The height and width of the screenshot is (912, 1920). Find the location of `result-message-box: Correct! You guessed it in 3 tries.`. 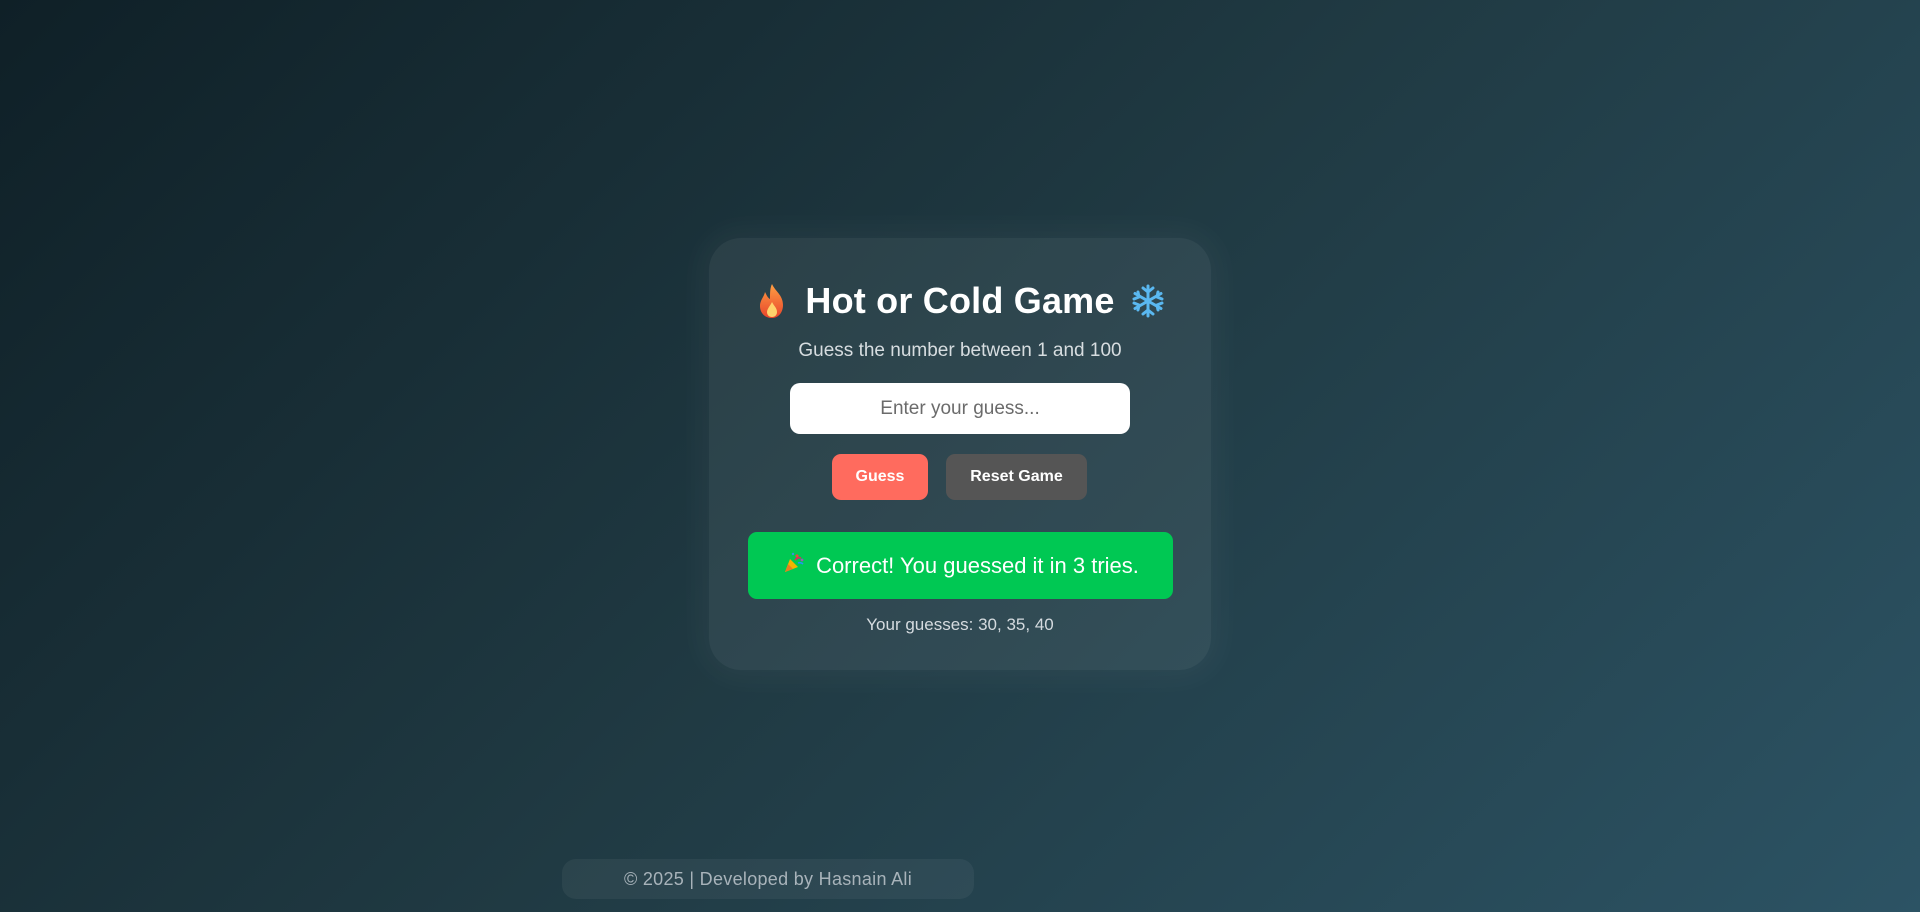

result-message-box: Correct! You guessed it in 3 tries. is located at coordinates (960, 565).